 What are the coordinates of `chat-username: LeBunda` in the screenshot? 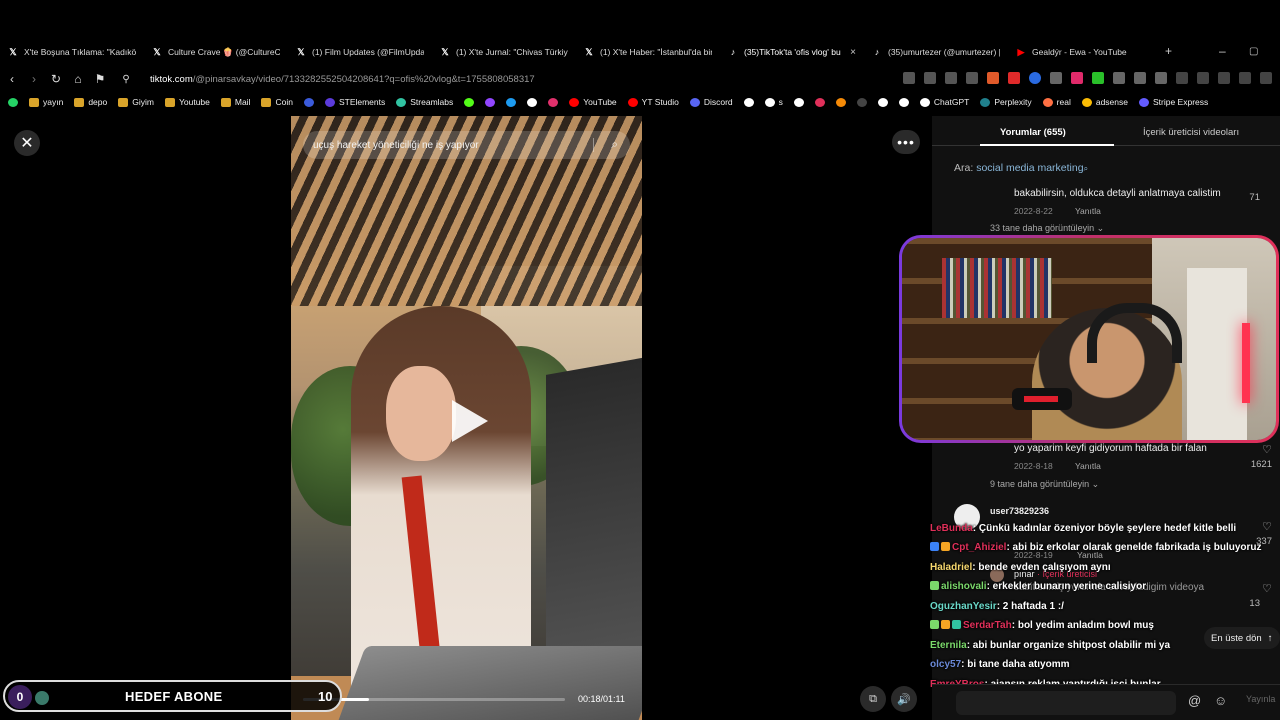 It's located at (951, 528).